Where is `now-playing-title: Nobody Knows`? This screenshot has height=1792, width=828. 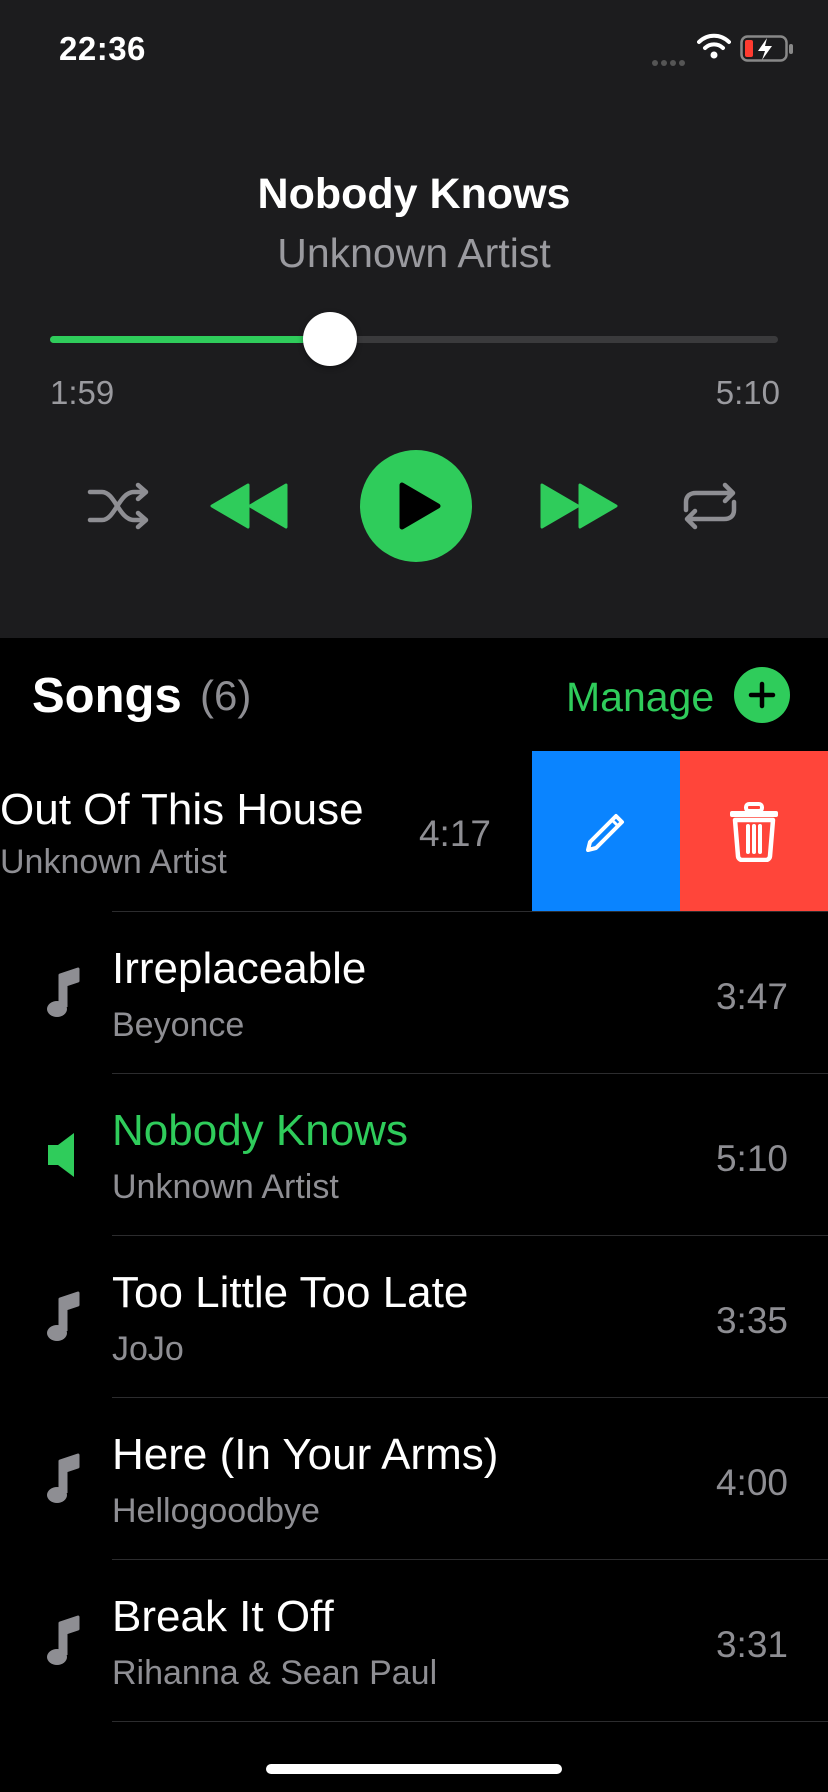
now-playing-title: Nobody Knows is located at coordinates (414, 194).